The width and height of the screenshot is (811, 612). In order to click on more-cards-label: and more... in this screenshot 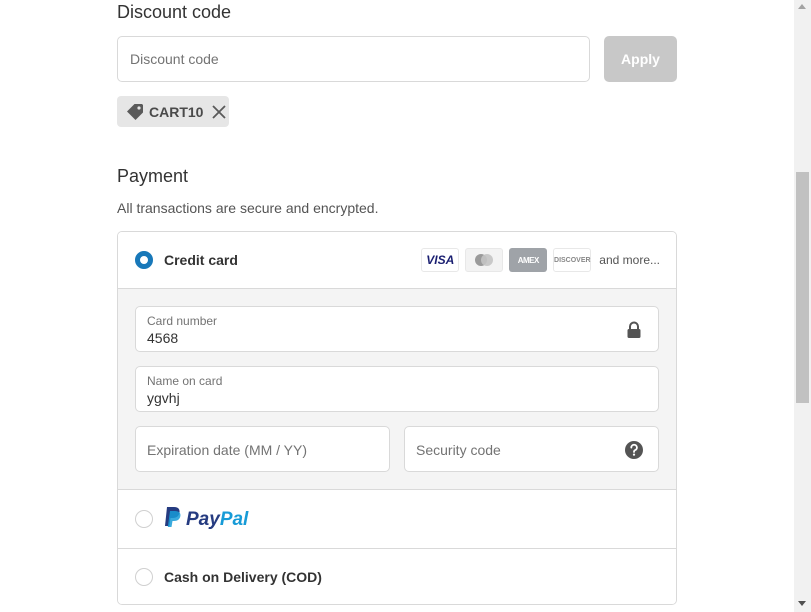, I will do `click(629, 260)`.